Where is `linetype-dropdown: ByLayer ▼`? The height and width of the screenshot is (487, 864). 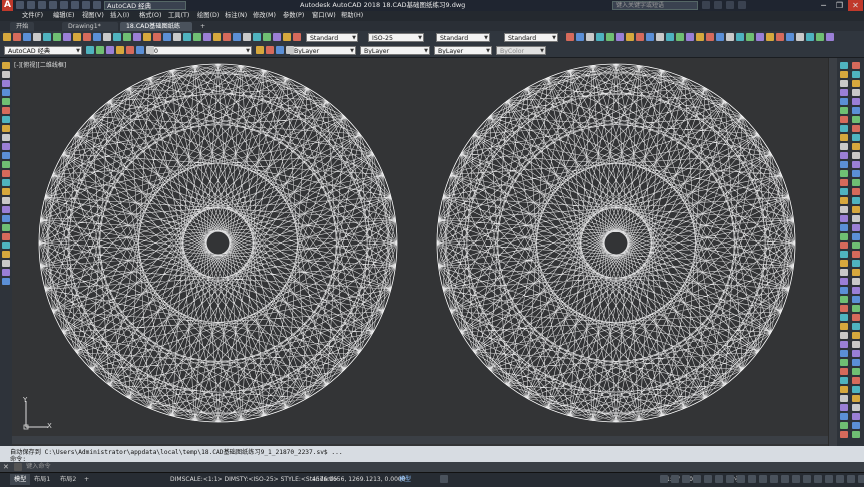 linetype-dropdown: ByLayer ▼ is located at coordinates (395, 50).